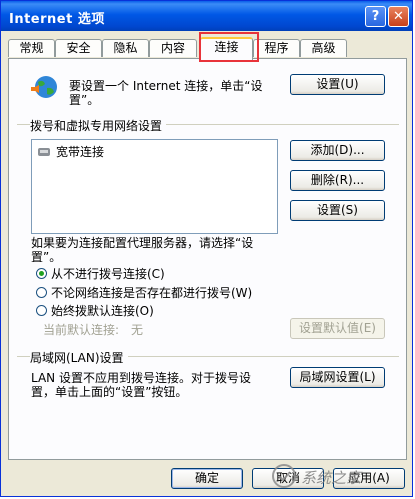  What do you see at coordinates (207, 478) in the screenshot?
I see `ok-button: 确定` at bounding box center [207, 478].